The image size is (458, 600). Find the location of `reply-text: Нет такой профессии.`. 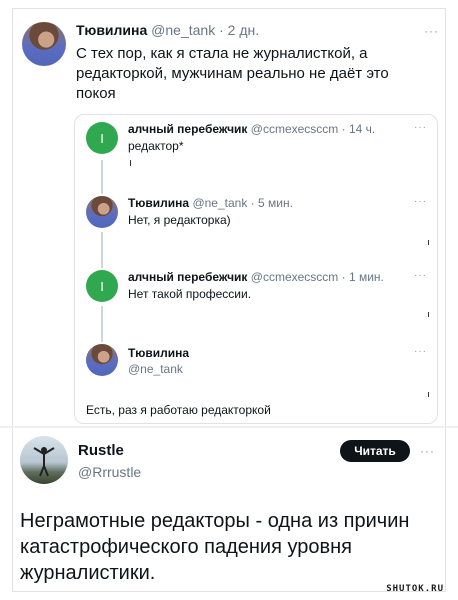

reply-text: Нет такой профессии. is located at coordinates (190, 294).